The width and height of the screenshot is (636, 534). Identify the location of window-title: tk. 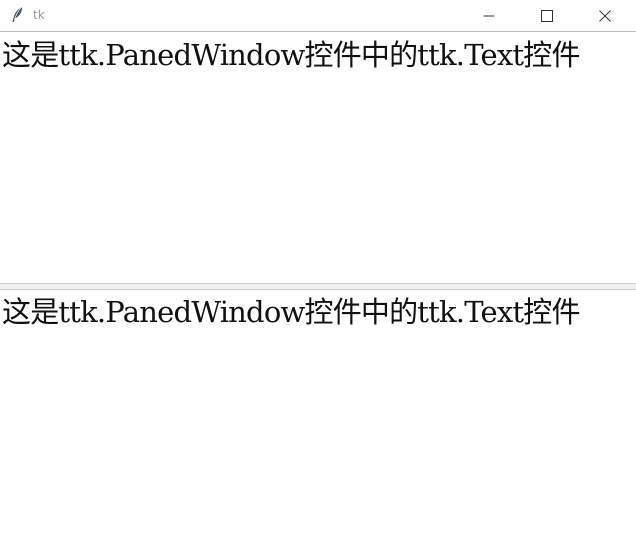
(39, 15).